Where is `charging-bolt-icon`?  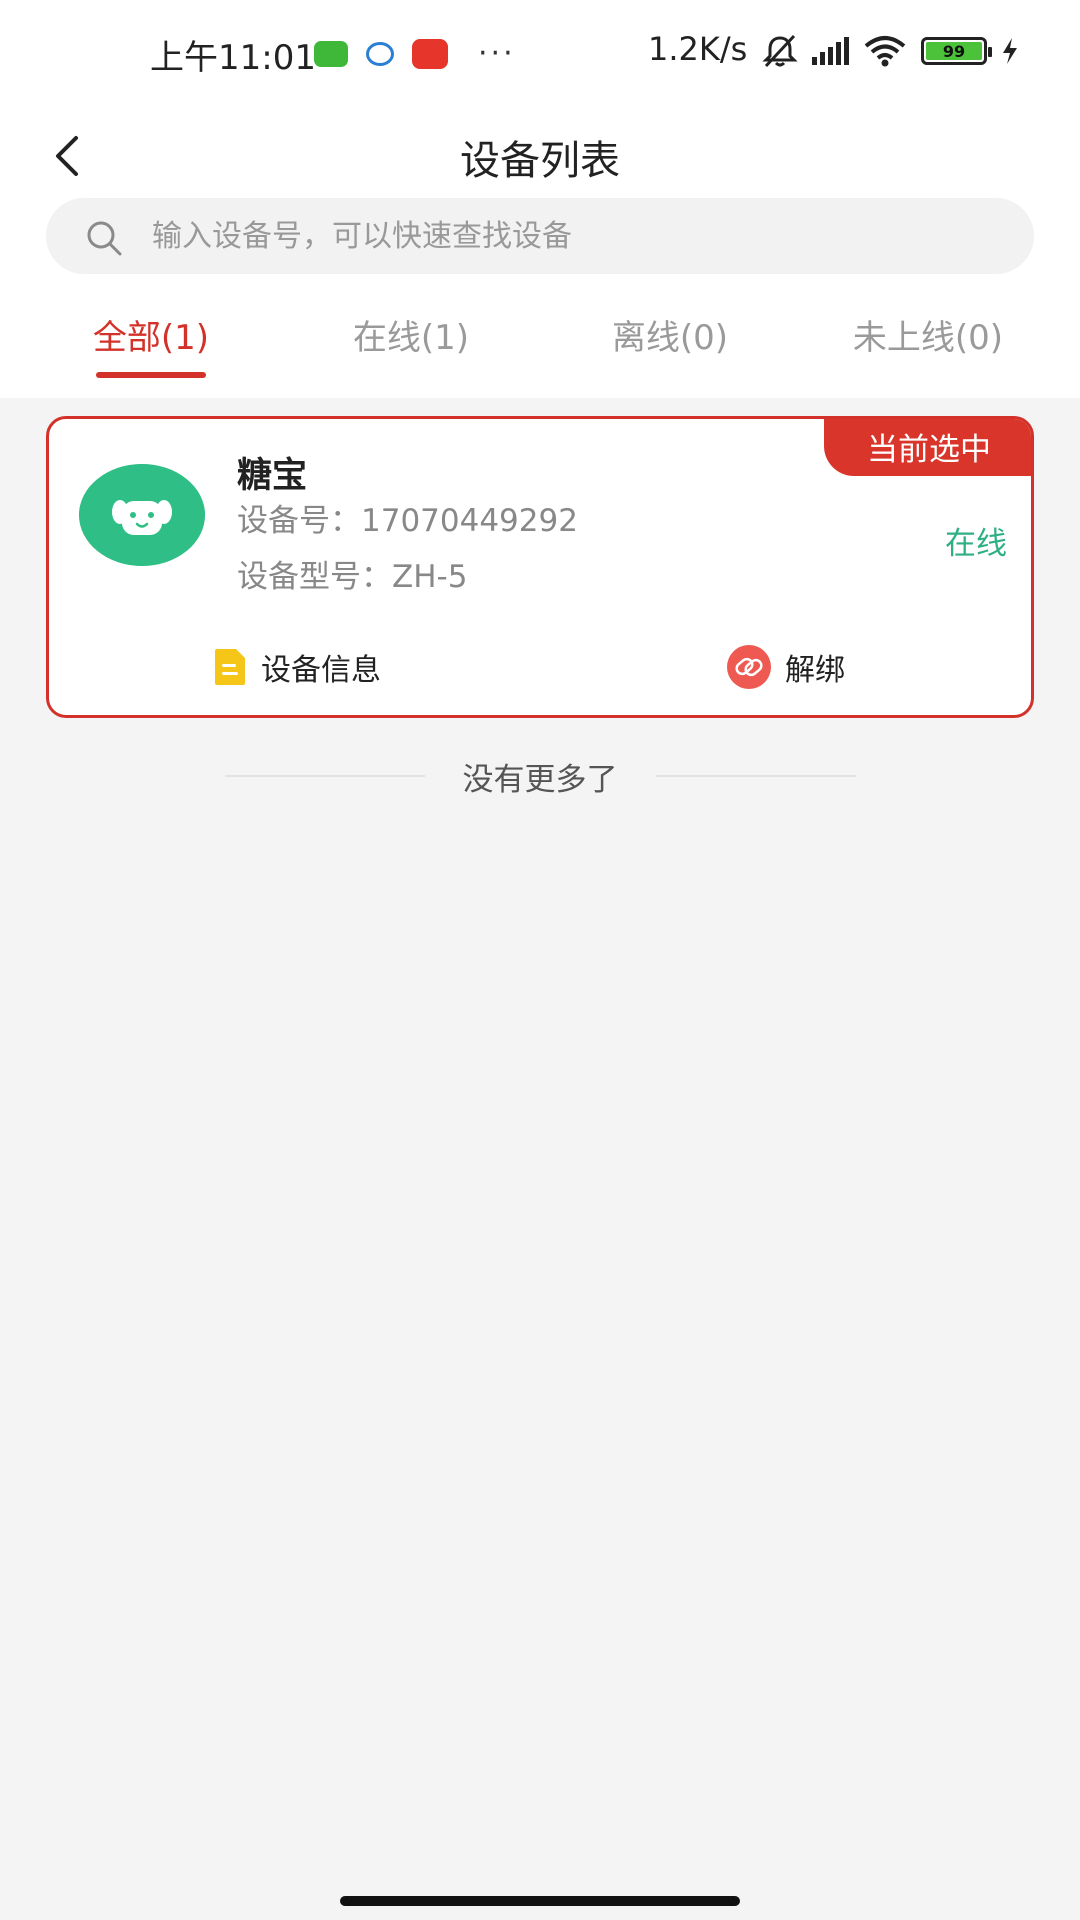
charging-bolt-icon is located at coordinates (1010, 51).